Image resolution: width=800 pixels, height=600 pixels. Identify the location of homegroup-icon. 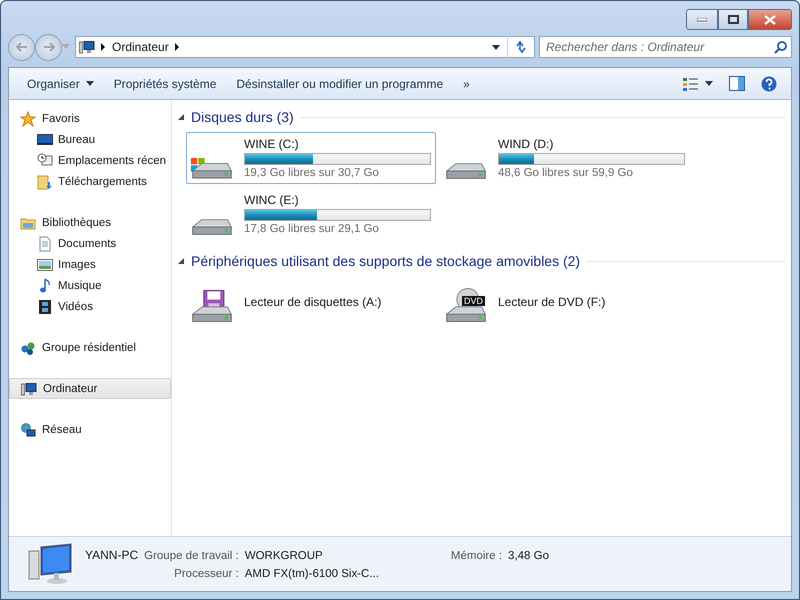
(28, 348).